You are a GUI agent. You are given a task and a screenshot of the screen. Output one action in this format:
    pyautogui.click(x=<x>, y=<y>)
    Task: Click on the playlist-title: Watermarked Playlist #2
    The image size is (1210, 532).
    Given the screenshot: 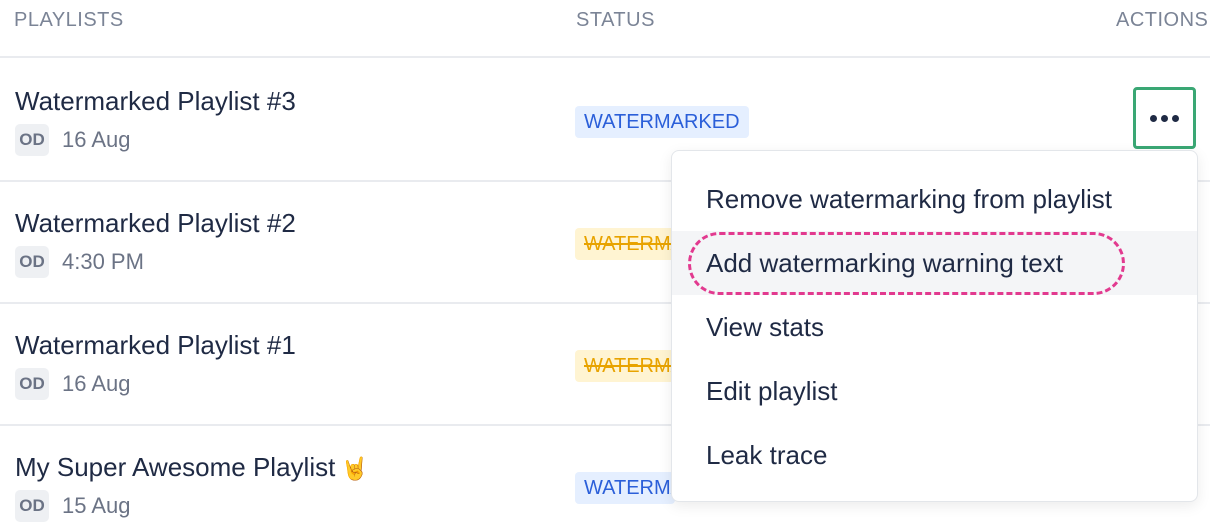 What is the action you would take?
    pyautogui.click(x=155, y=223)
    